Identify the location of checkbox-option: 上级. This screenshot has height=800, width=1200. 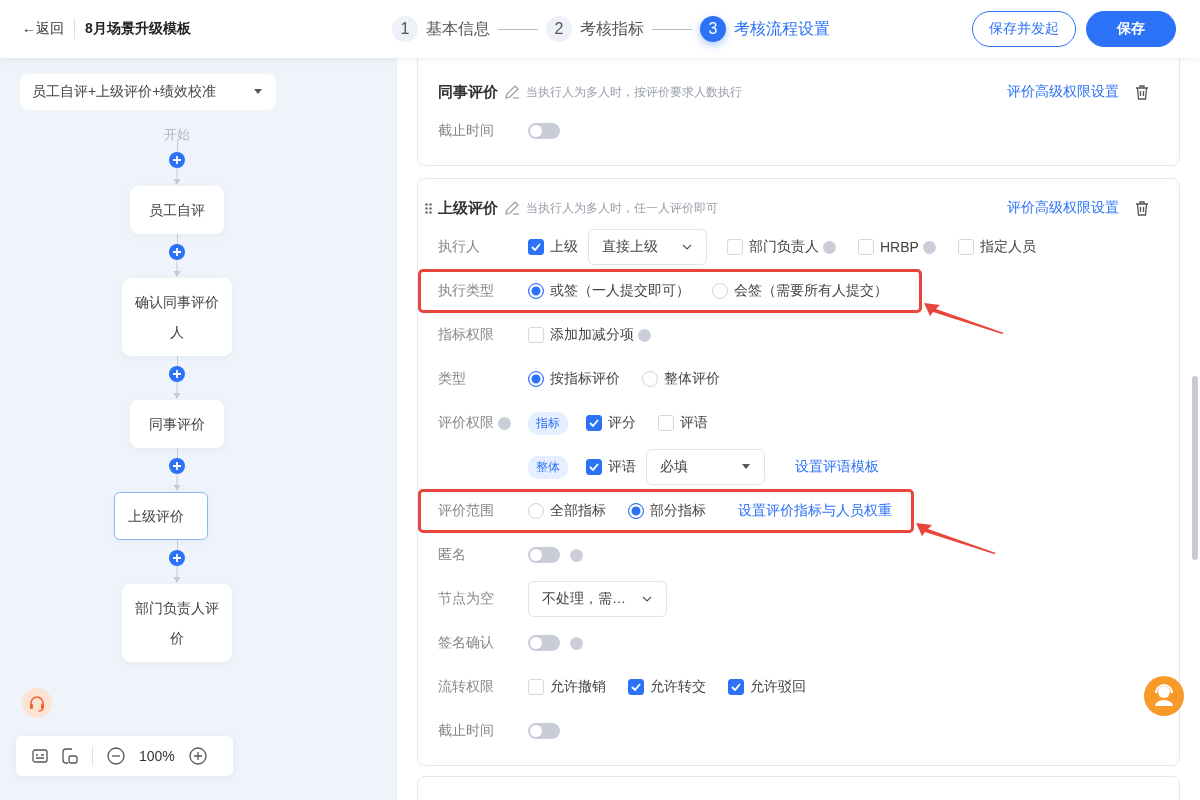
(553, 247).